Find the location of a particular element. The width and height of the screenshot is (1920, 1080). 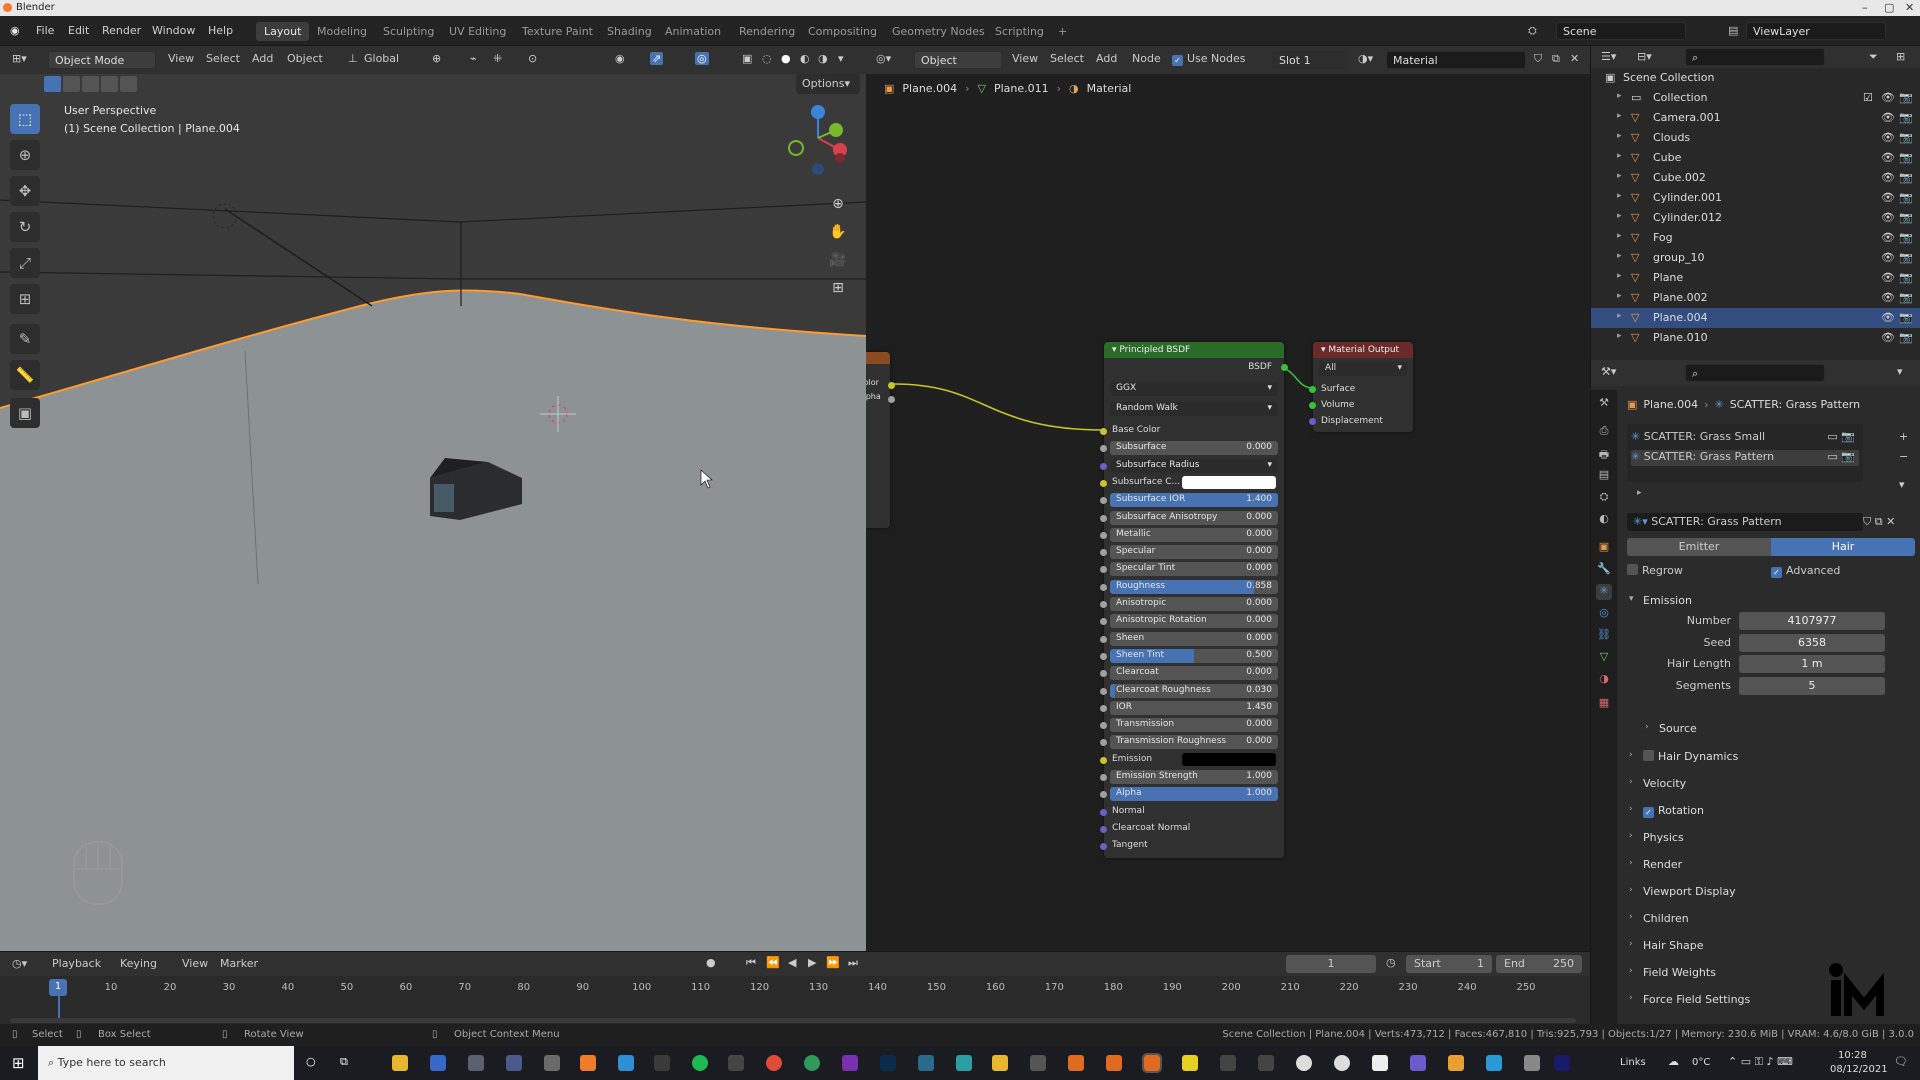

subsurface-method-dropdown: Random Walk ▾ is located at coordinates (1194, 409).